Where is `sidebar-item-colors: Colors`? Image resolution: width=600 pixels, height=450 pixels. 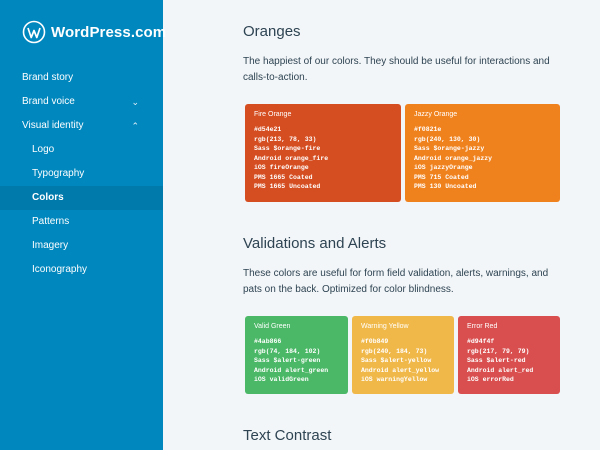
sidebar-item-colors: Colors is located at coordinates (81, 198).